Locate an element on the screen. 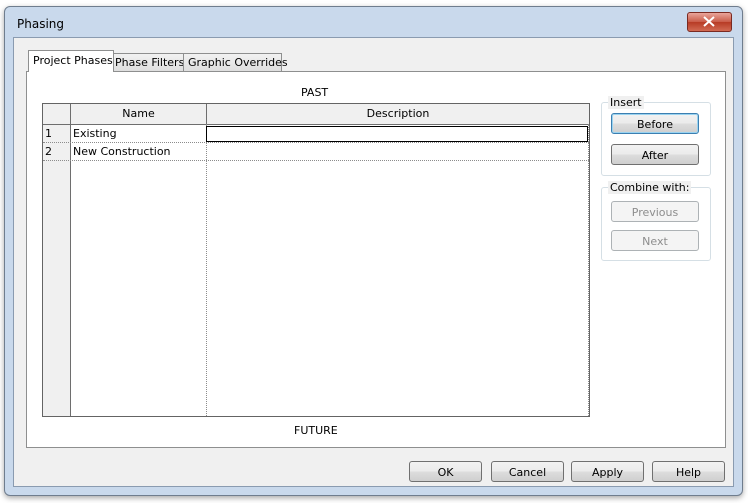 The height and width of the screenshot is (503, 748). close-button is located at coordinates (709, 22).